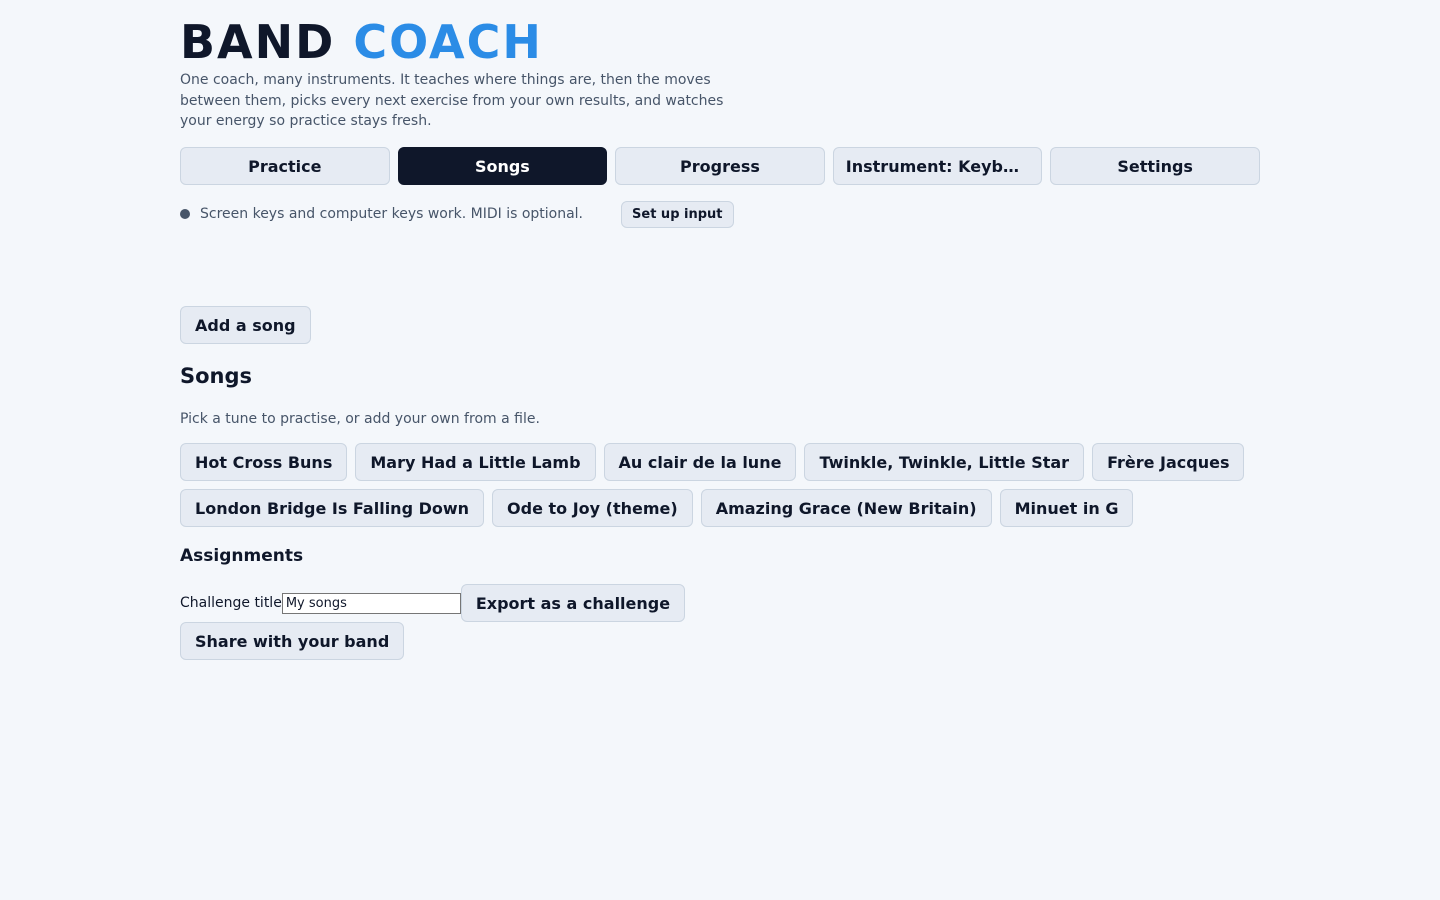 This screenshot has width=1440, height=900. Describe the element at coordinates (231, 603) in the screenshot. I see `challenge-title-label: Challenge title` at that location.